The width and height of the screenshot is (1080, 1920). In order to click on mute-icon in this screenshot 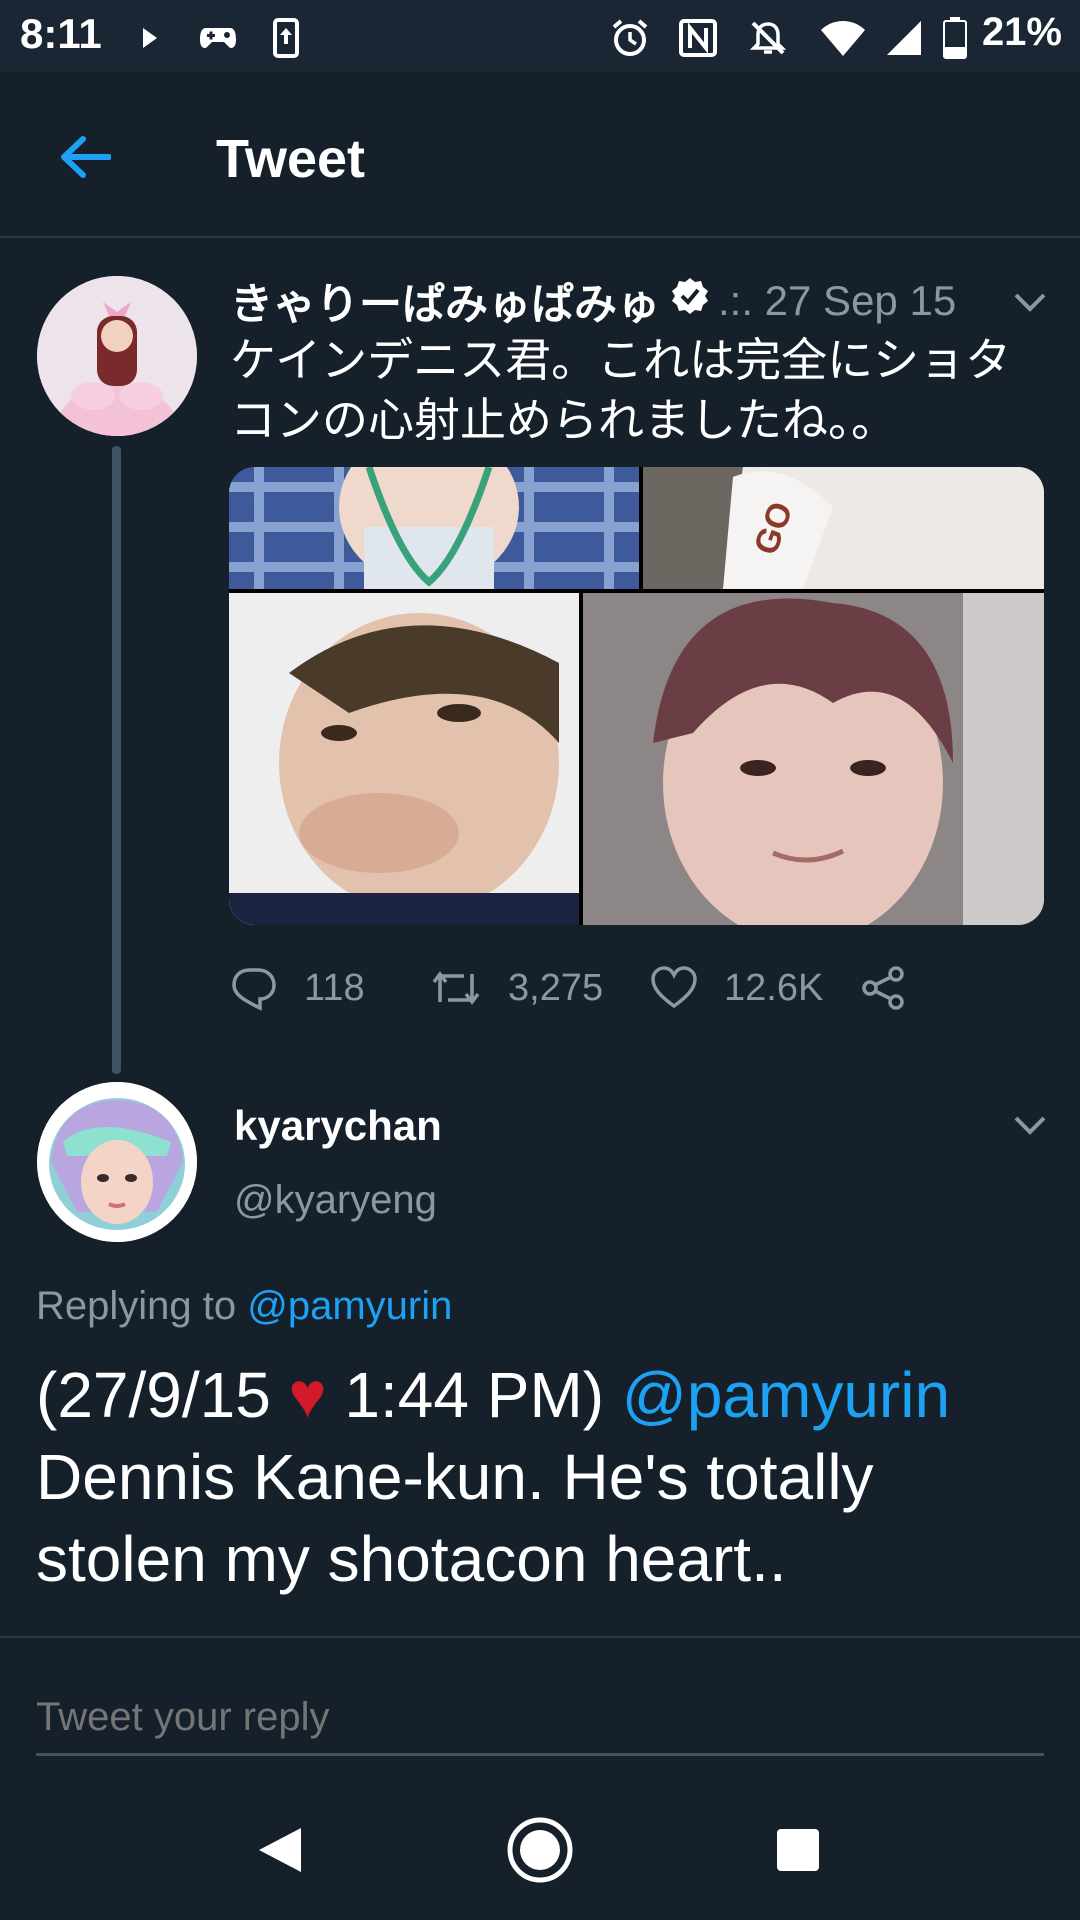, I will do `click(768, 38)`.